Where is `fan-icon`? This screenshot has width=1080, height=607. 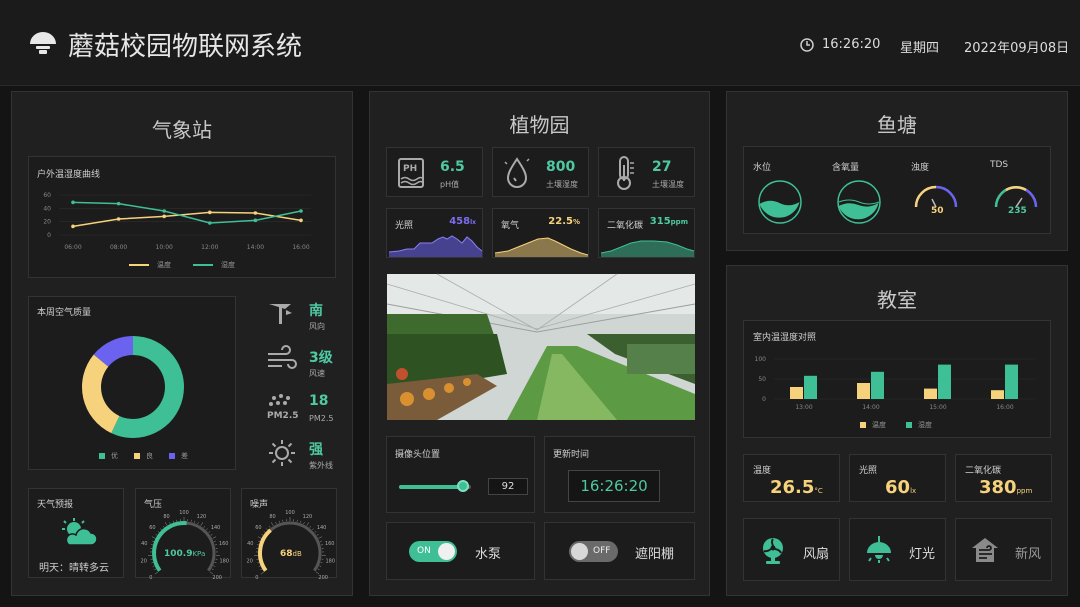 fan-icon is located at coordinates (773, 551).